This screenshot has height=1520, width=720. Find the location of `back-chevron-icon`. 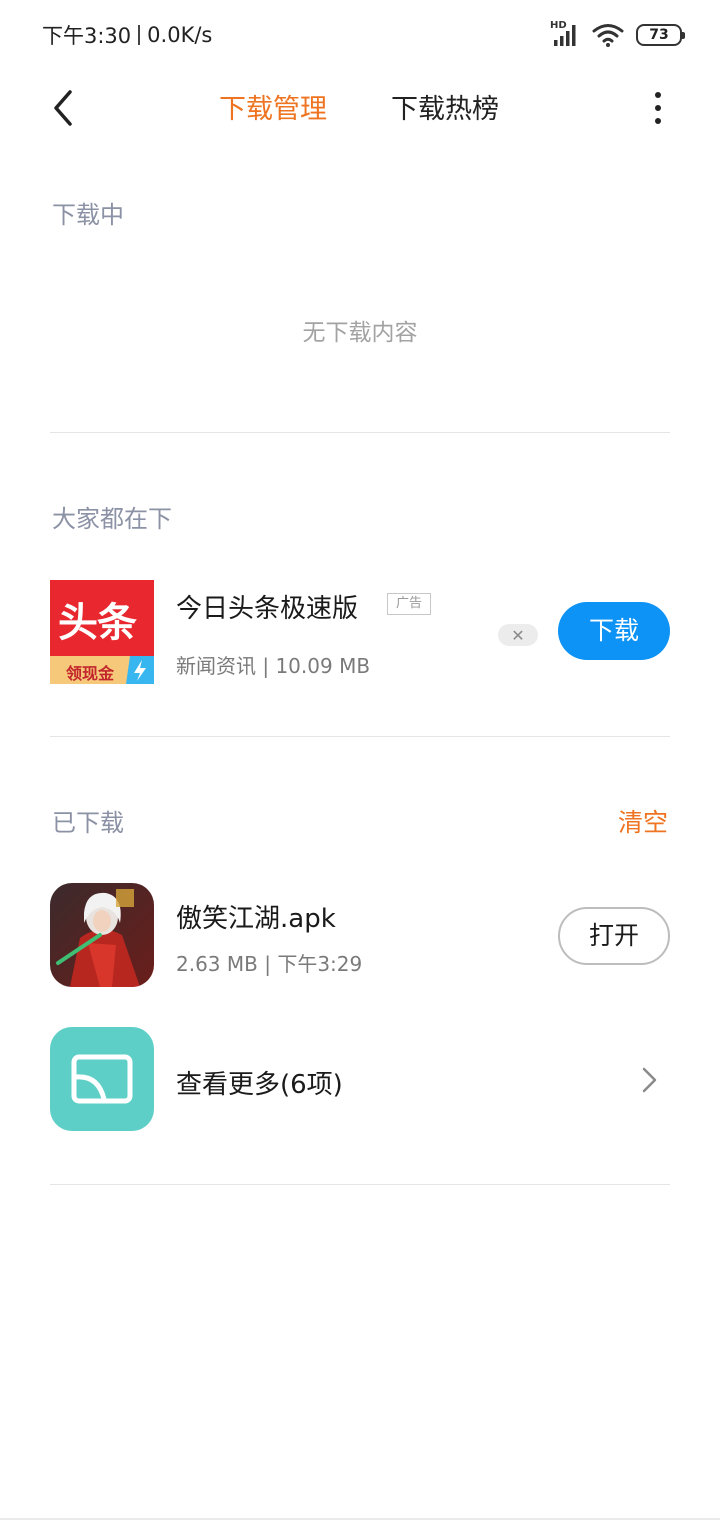

back-chevron-icon is located at coordinates (63, 108).